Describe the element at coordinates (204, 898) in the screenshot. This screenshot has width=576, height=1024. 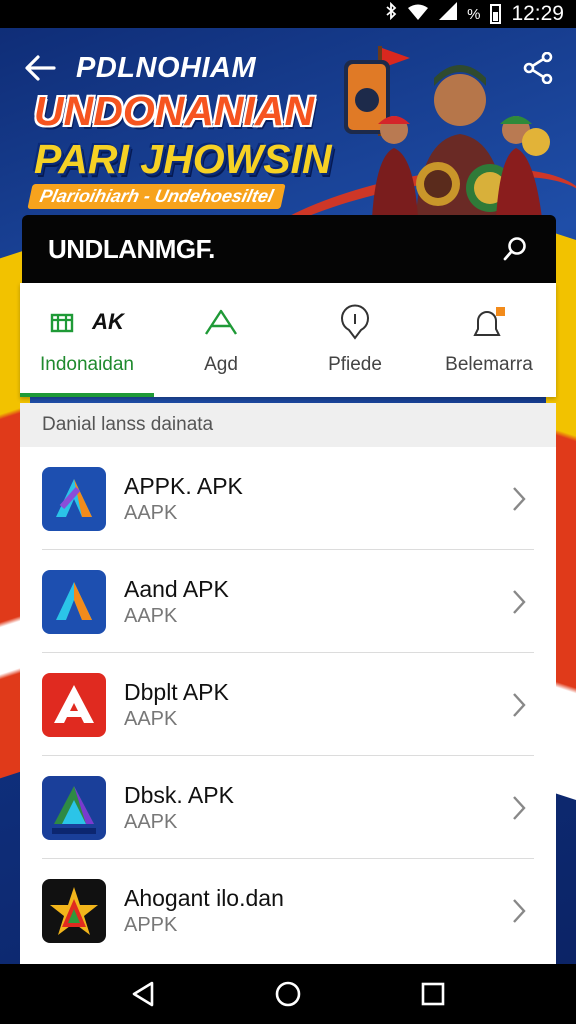
I see `app-name: Ahogant ilo.dan` at that location.